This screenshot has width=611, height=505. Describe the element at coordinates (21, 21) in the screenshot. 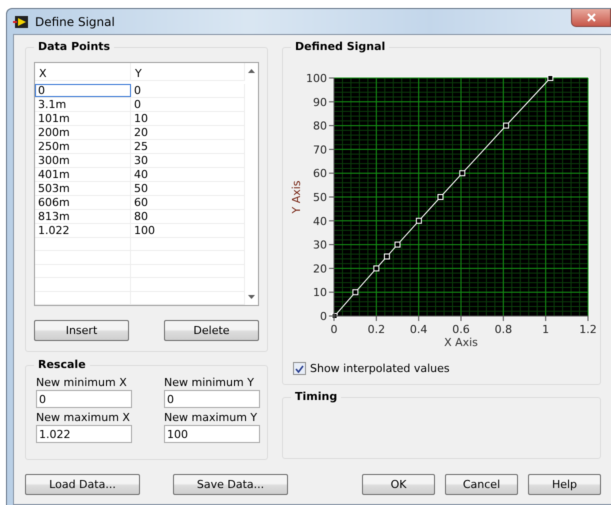

I see `app-logo-icon` at that location.